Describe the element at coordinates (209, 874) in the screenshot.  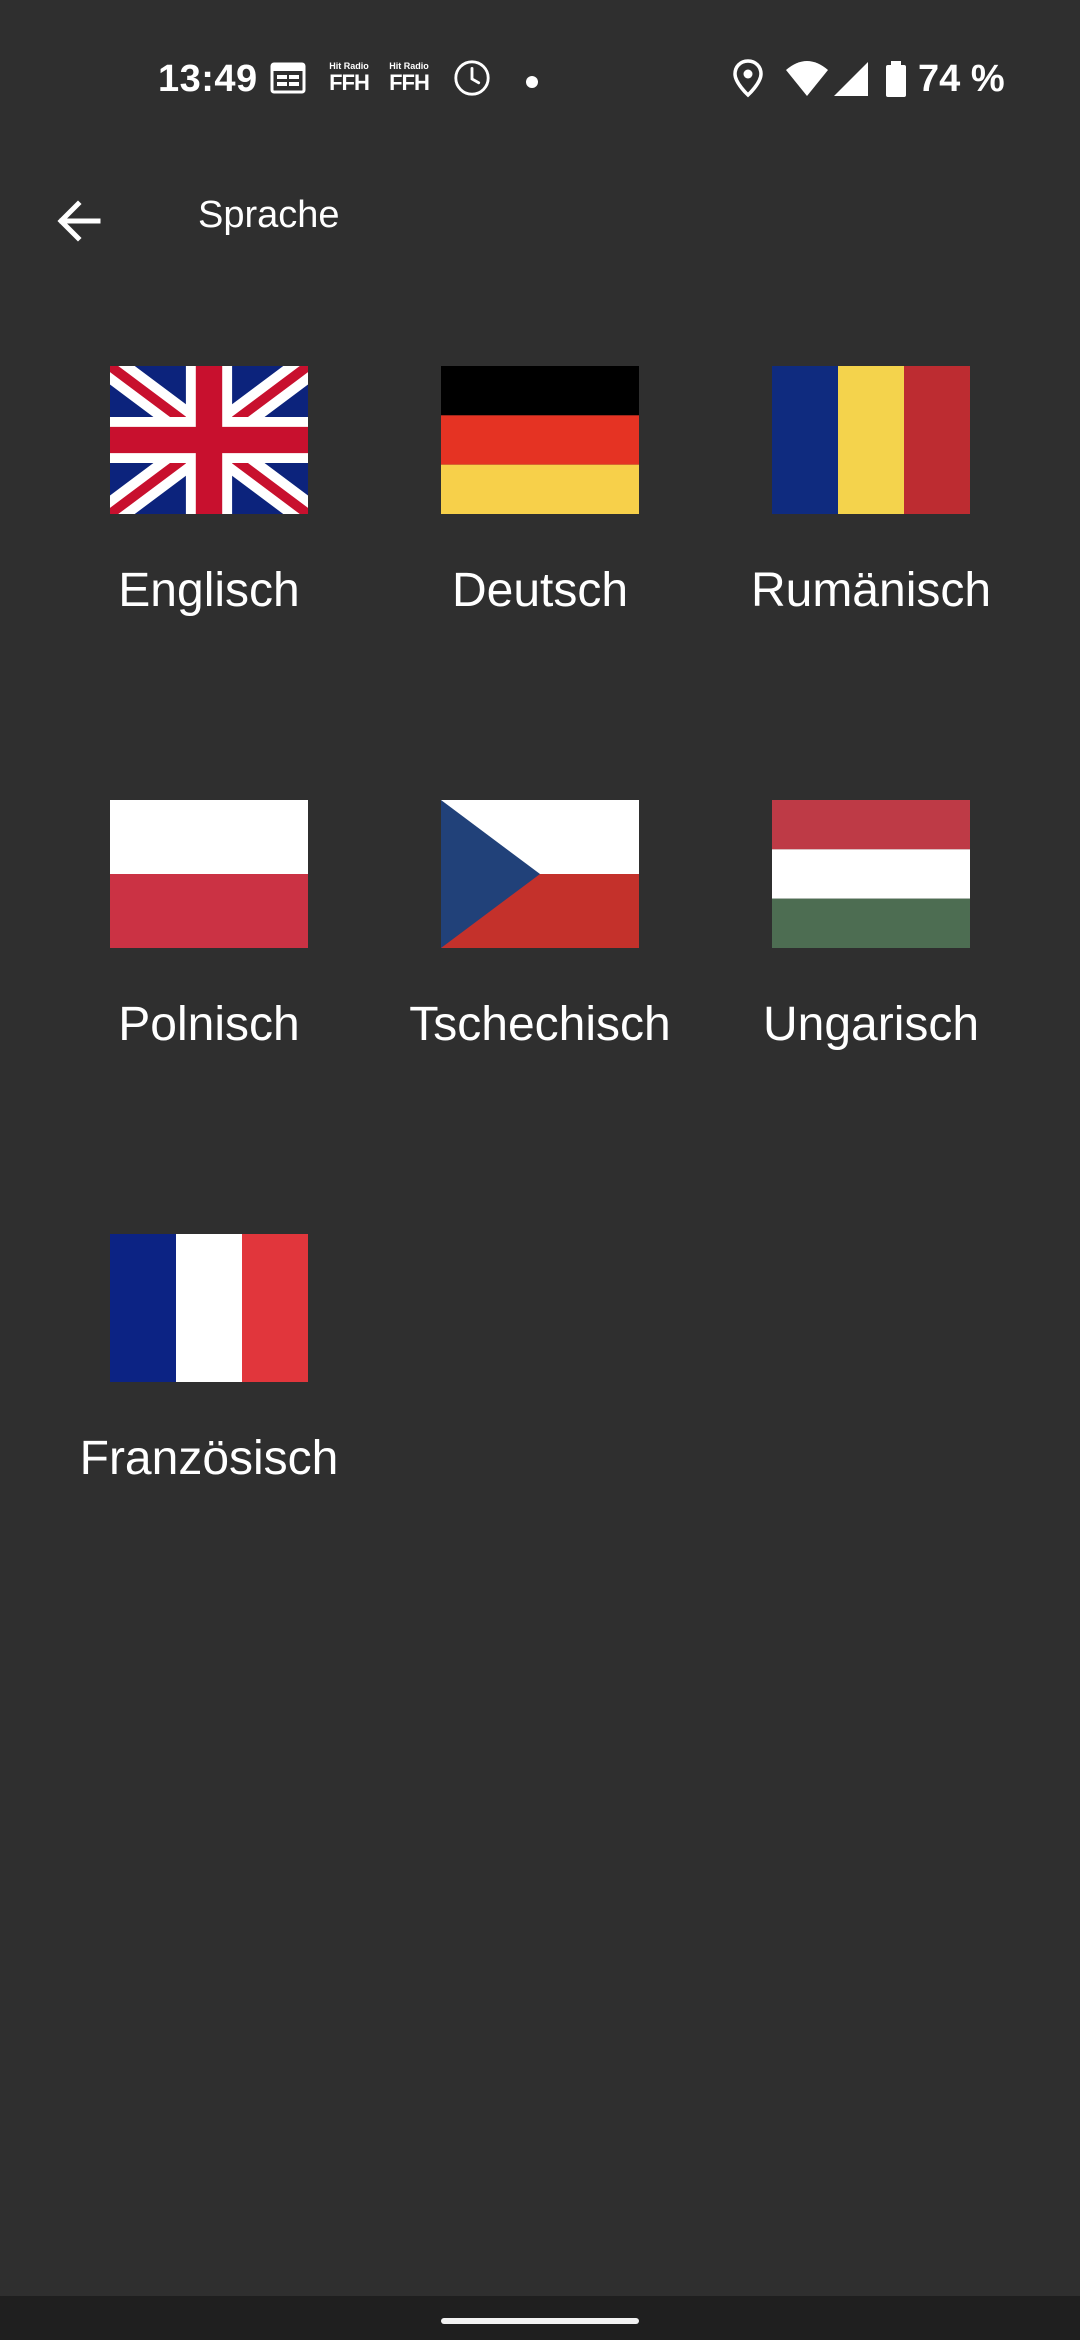
I see `flag-poland-icon` at that location.